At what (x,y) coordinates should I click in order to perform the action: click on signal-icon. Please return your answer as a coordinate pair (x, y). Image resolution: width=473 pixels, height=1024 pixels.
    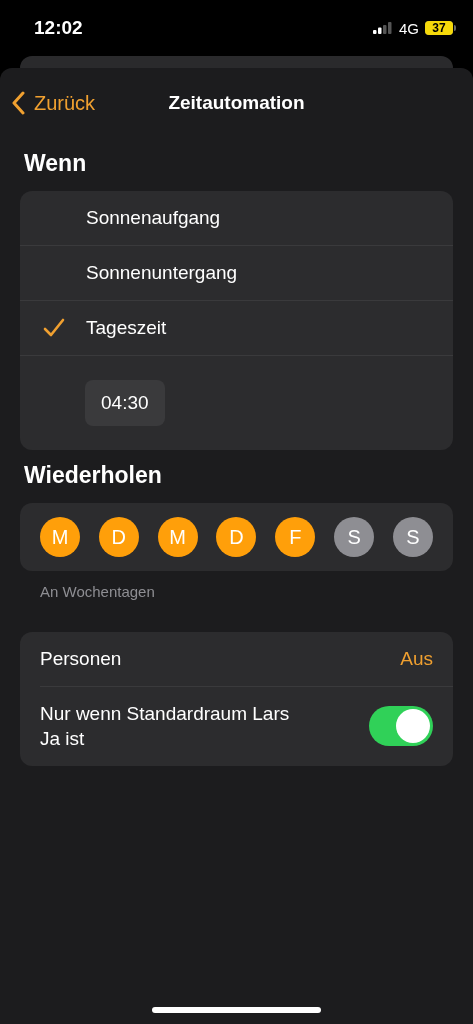
    Looking at the image, I should click on (383, 28).